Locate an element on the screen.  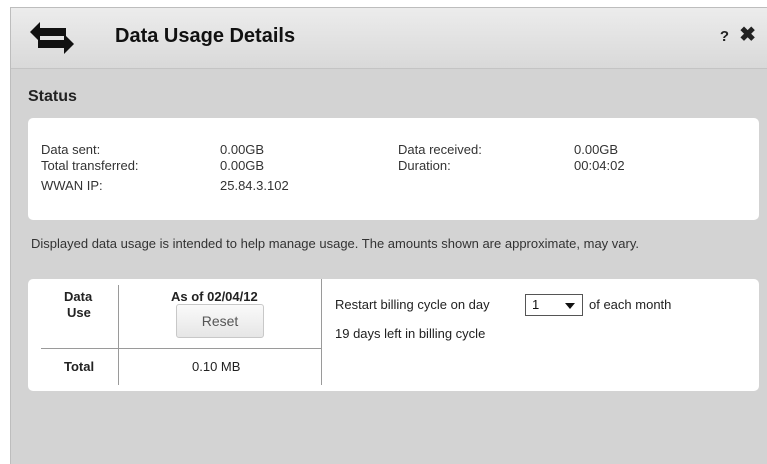
billing-cycle-suffix: of each month is located at coordinates (630, 304).